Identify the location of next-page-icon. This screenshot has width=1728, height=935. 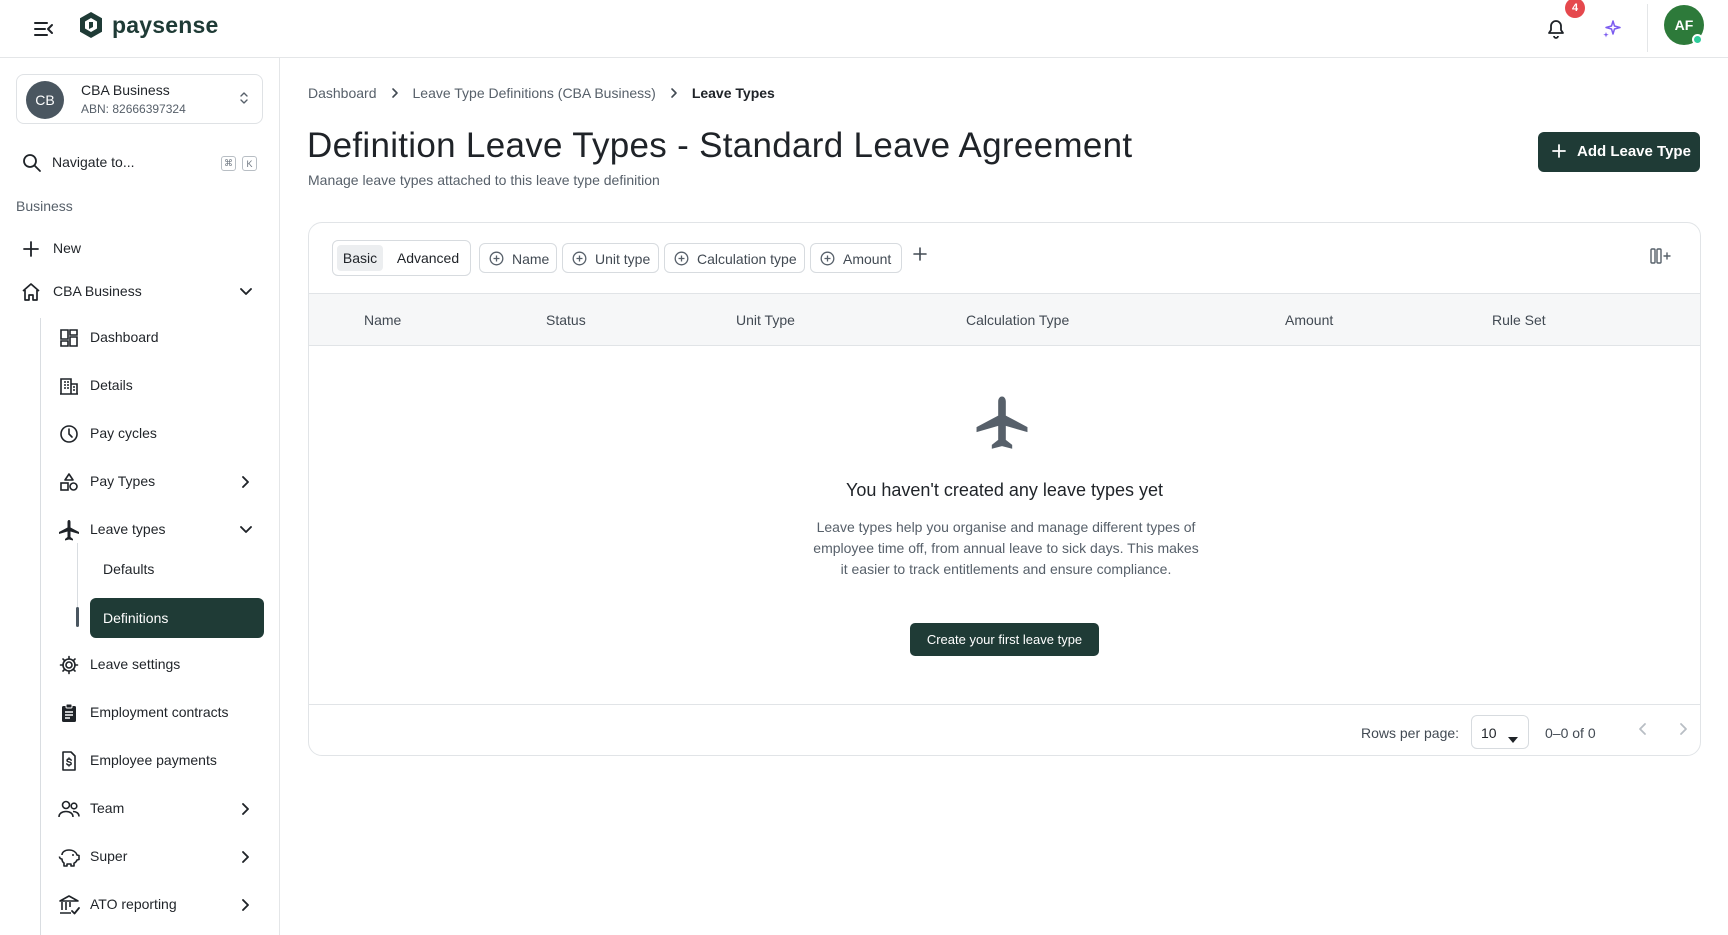
(1683, 731).